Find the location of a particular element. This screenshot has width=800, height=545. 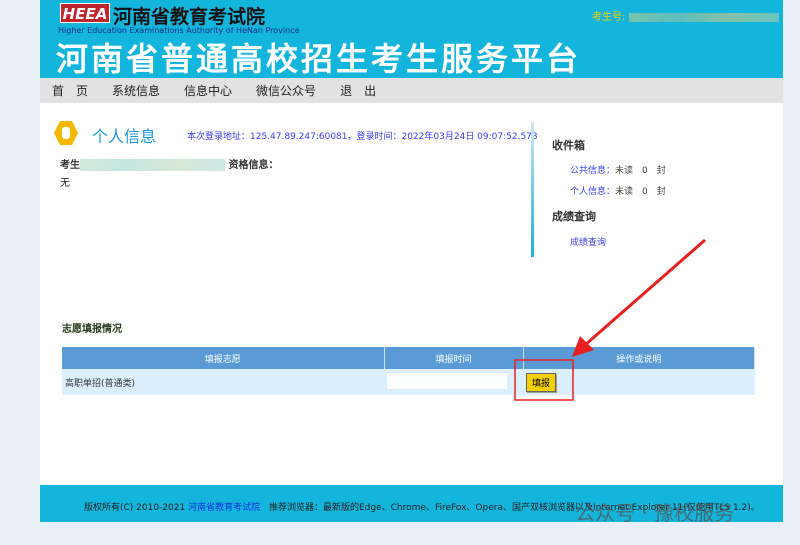

annotation-overlay is located at coordinates (610, 319).